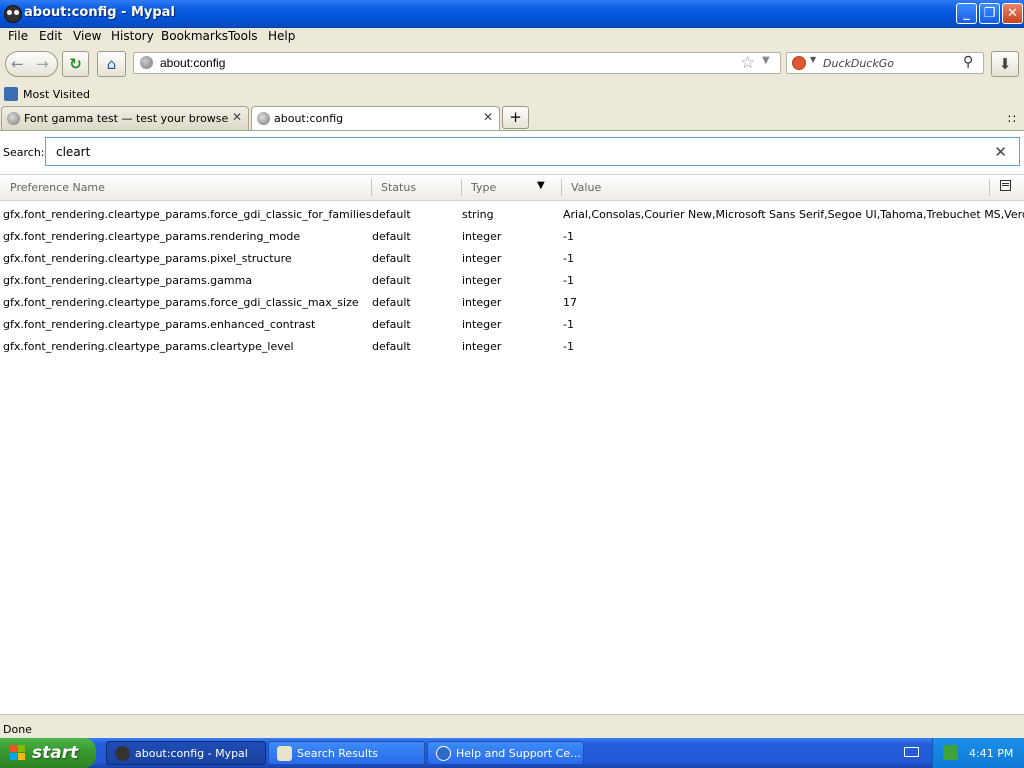 The height and width of the screenshot is (768, 1024). What do you see at coordinates (99, 12) in the screenshot?
I see `window-title: about:config - Mypal` at bounding box center [99, 12].